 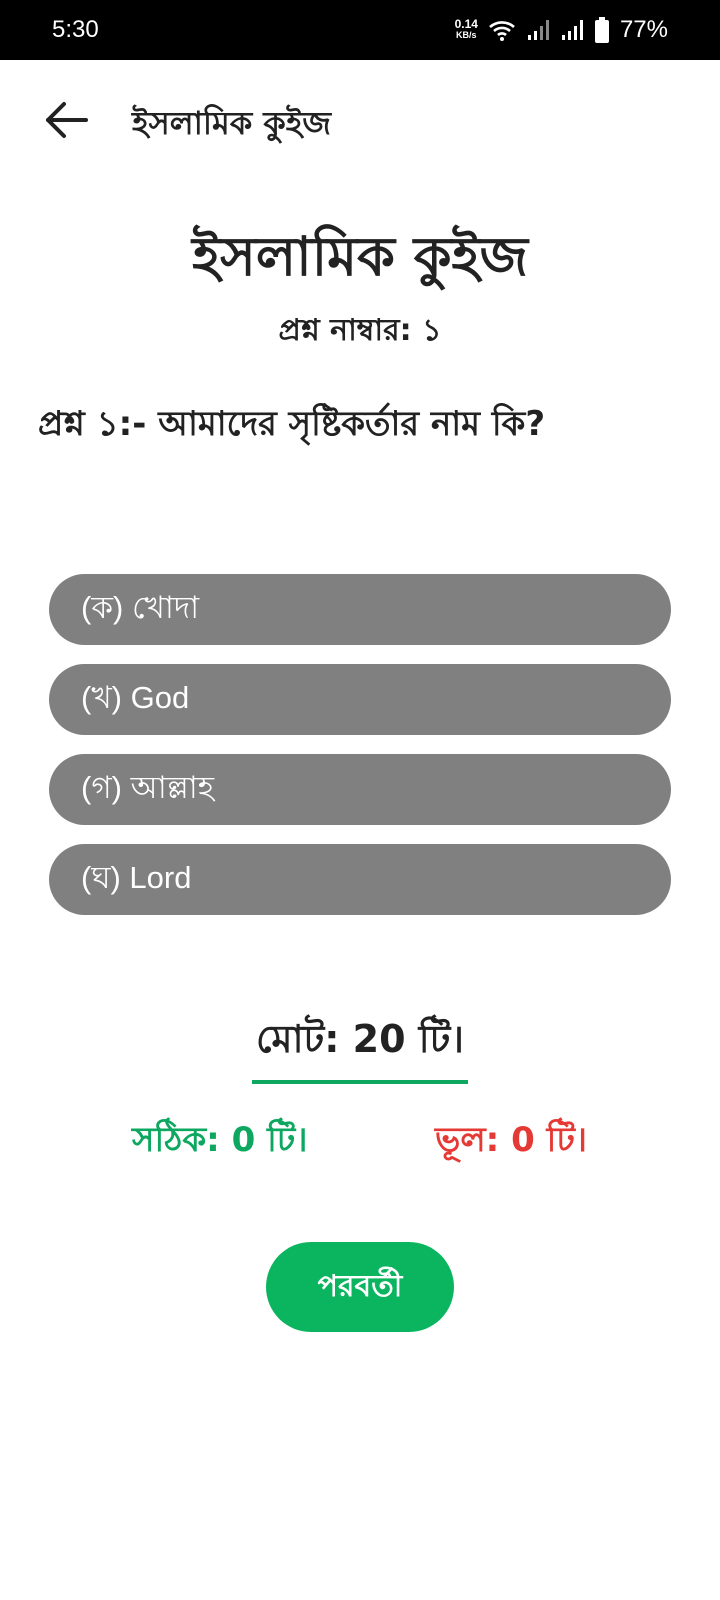 What do you see at coordinates (360, 30) in the screenshot?
I see `status-bar: 5:30 0.14 KB/s 77%` at bounding box center [360, 30].